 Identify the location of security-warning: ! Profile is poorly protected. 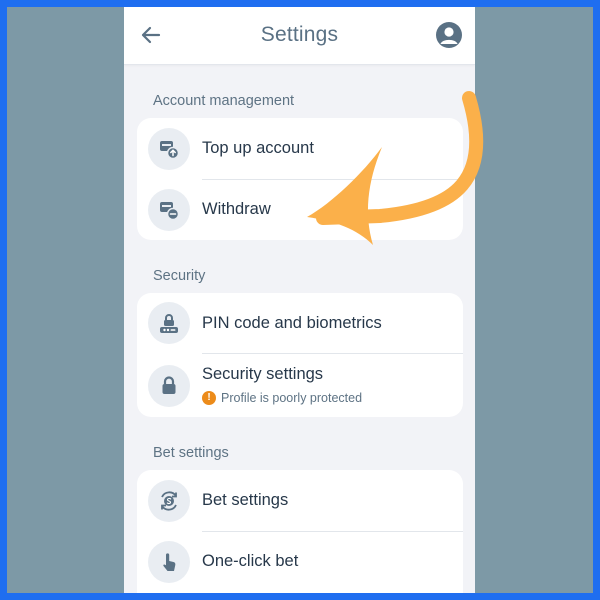
(282, 398).